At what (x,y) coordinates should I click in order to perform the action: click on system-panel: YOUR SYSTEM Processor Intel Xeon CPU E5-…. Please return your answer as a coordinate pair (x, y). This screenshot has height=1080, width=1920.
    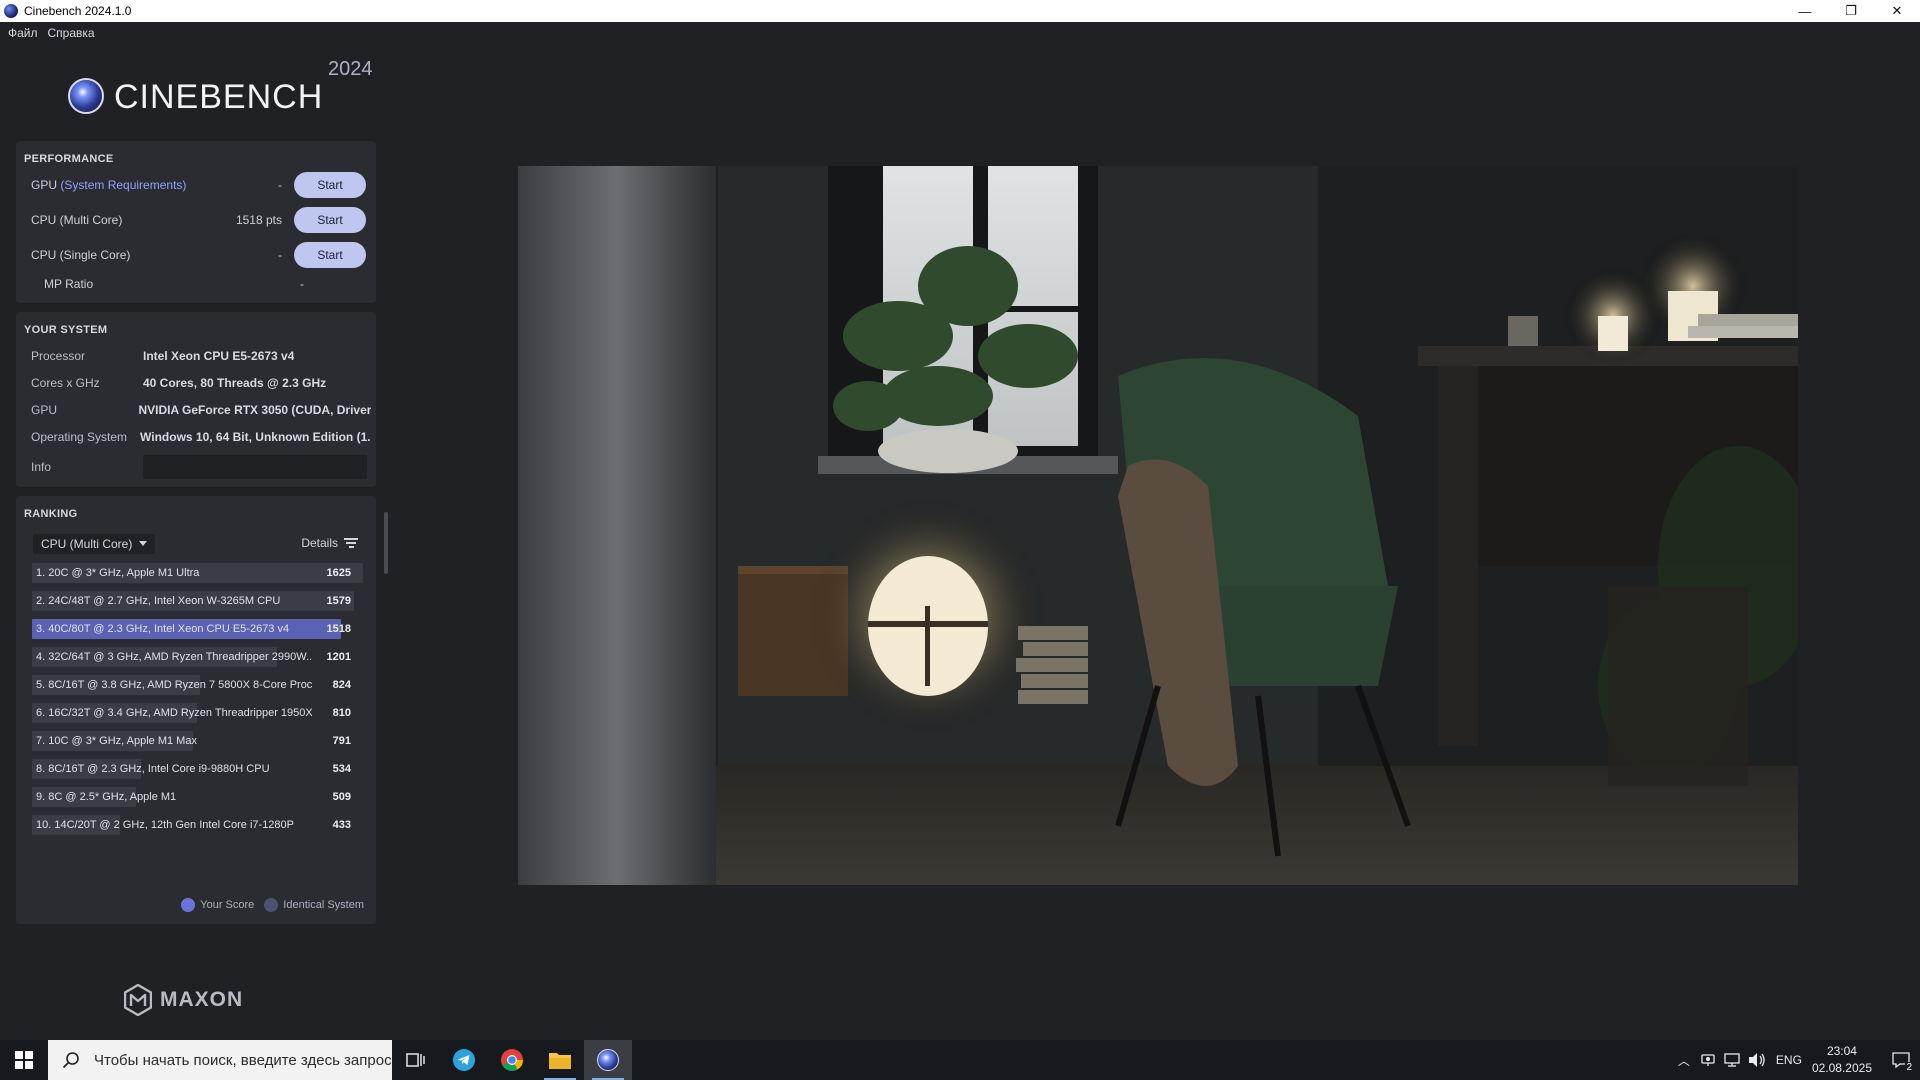
    Looking at the image, I should click on (196, 399).